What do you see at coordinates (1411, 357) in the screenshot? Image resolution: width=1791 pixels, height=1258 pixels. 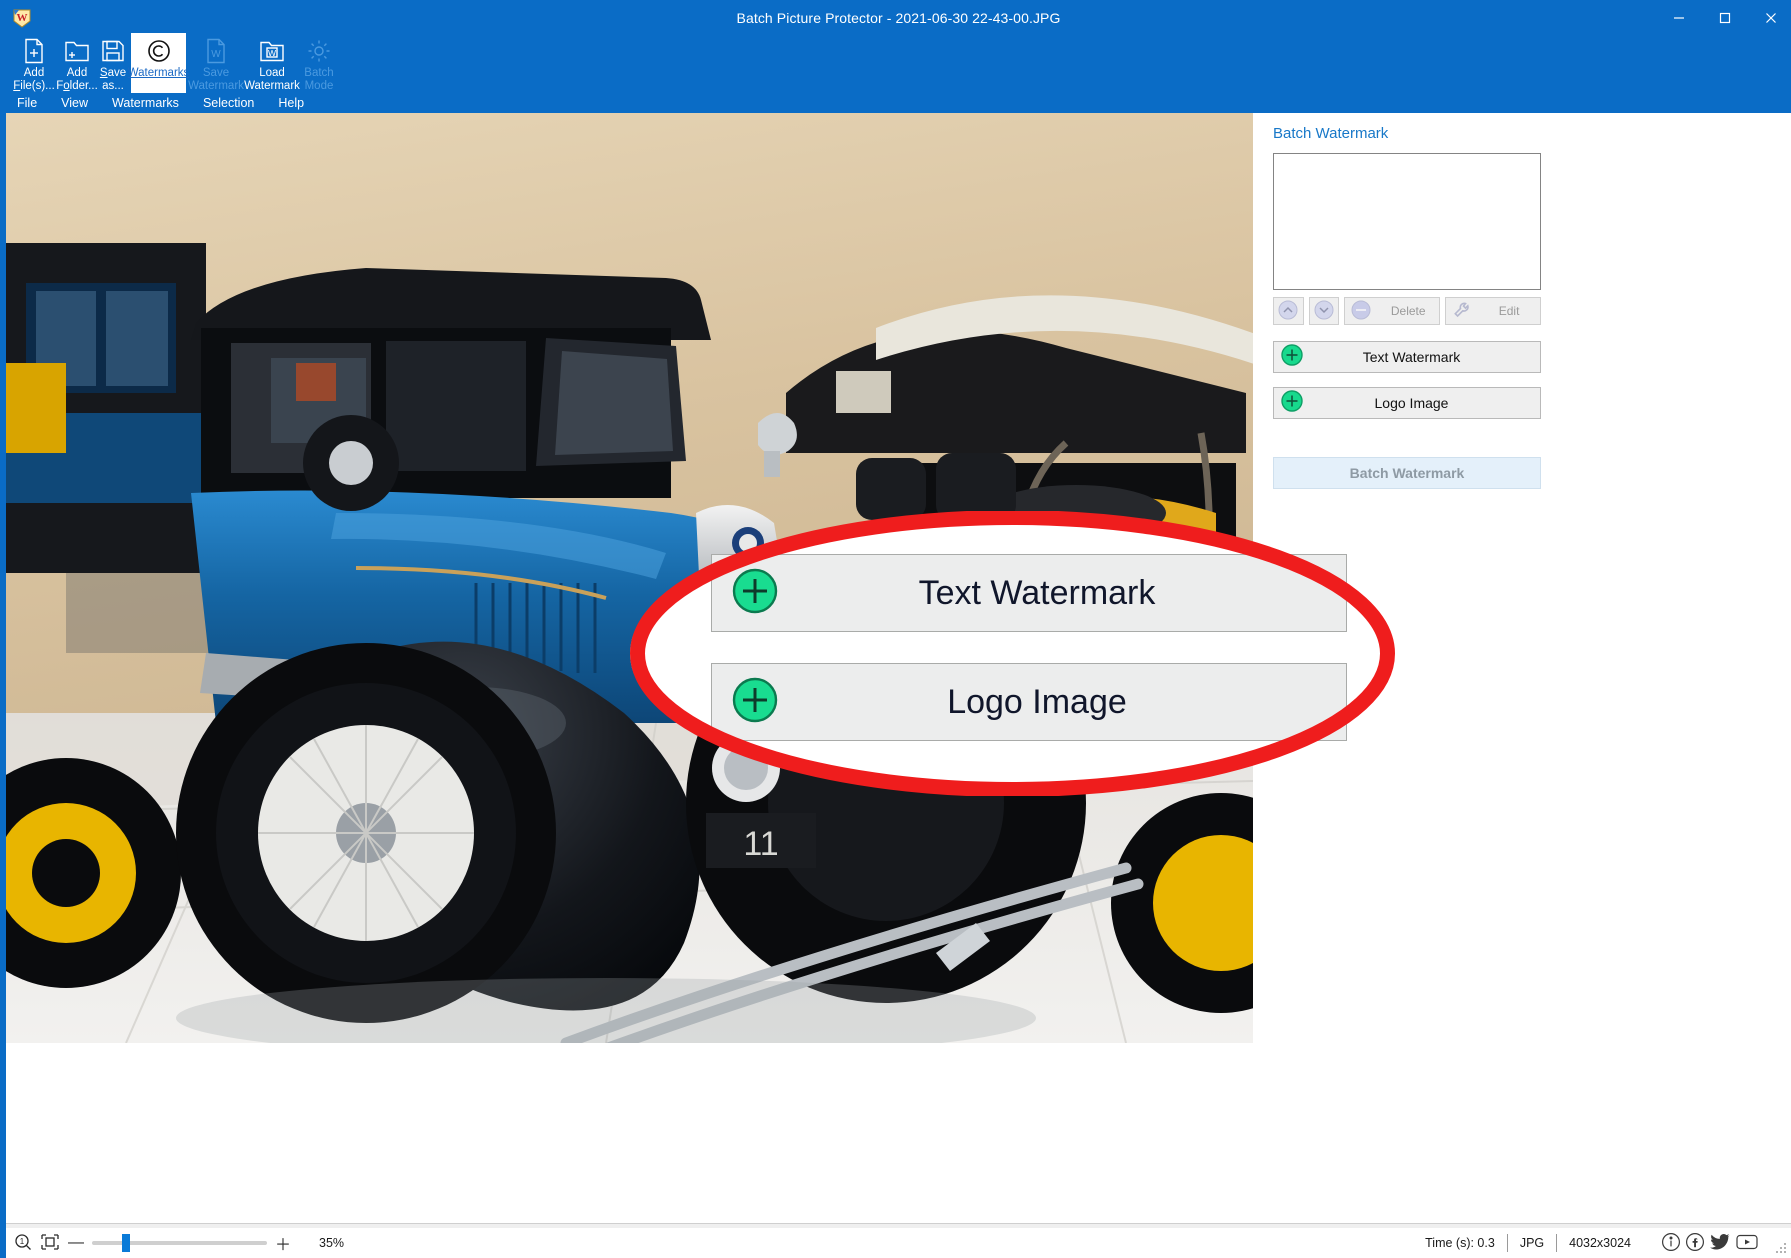 I see `add-text-watermark-label: Text Watermark` at bounding box center [1411, 357].